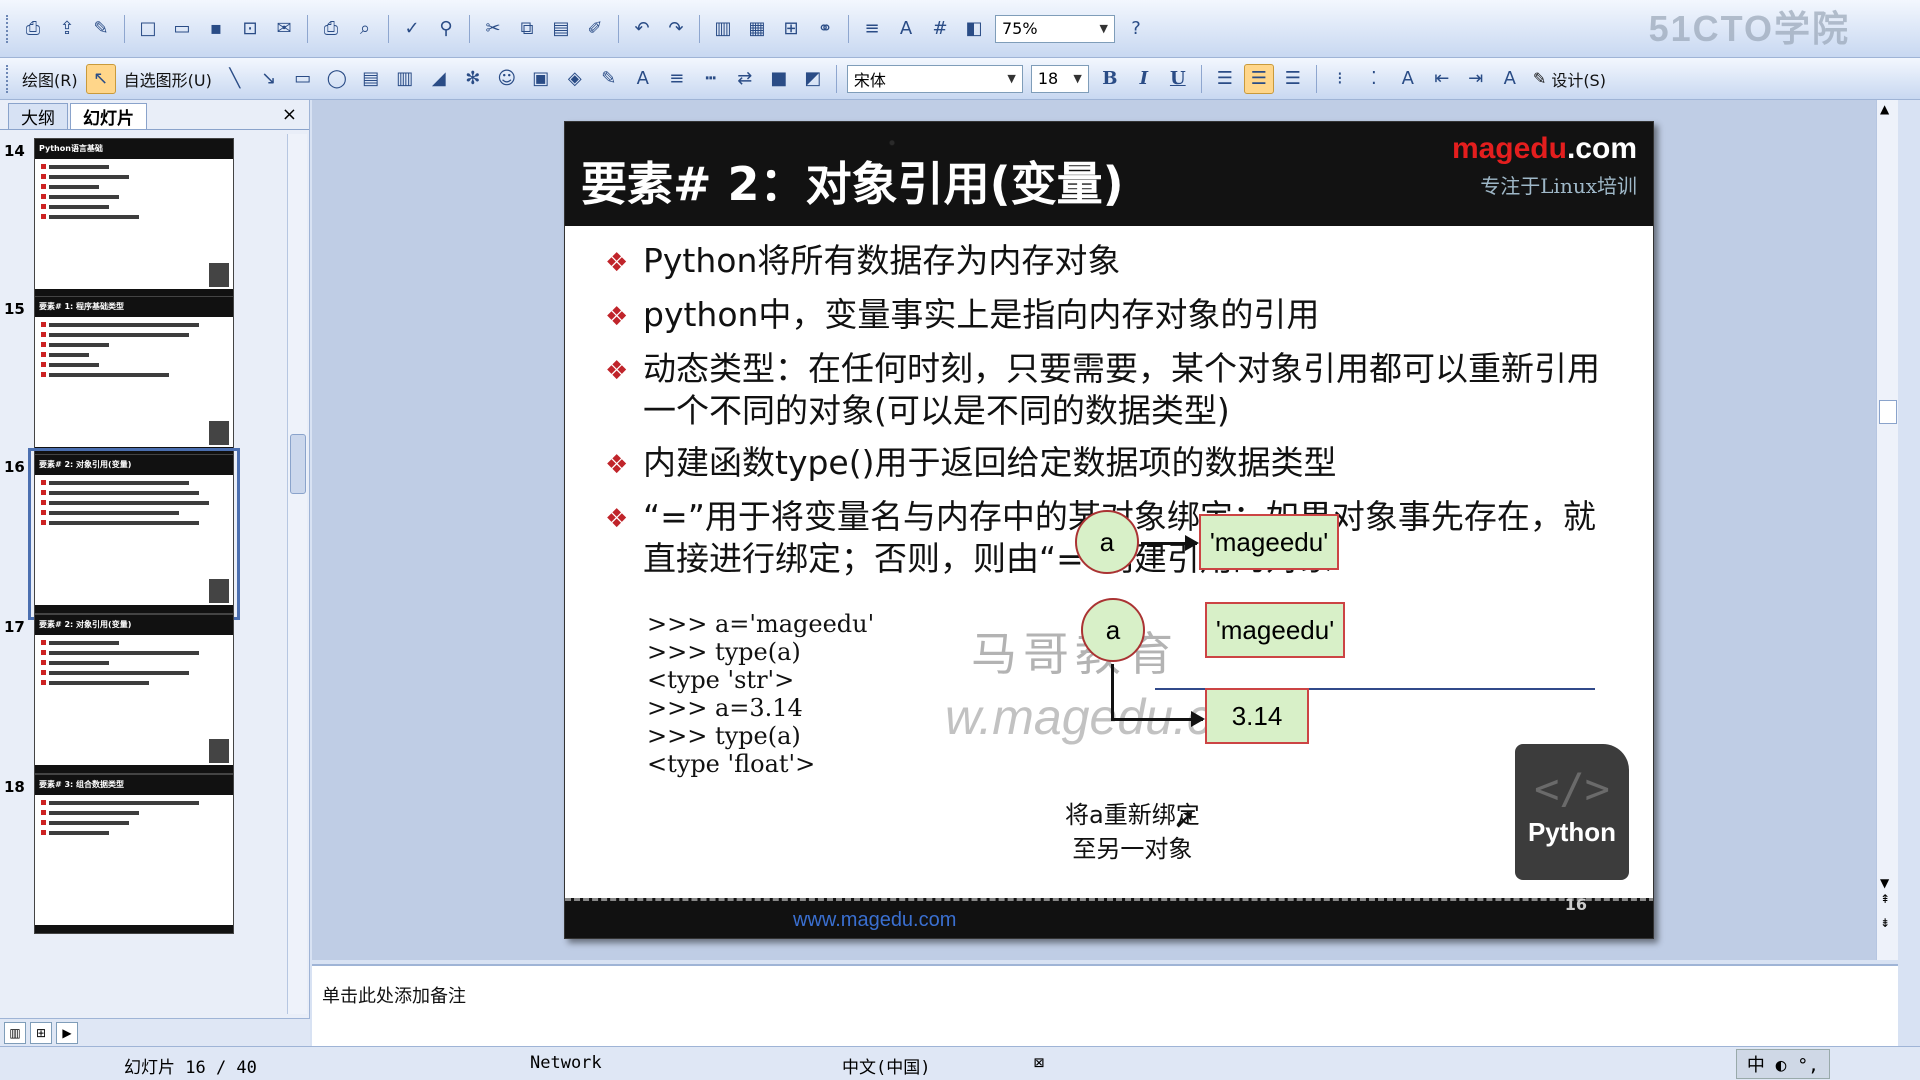 This screenshot has width=1920, height=1080. Describe the element at coordinates (1884, 109) in the screenshot. I see `scroll-up-icon: ▲` at that location.